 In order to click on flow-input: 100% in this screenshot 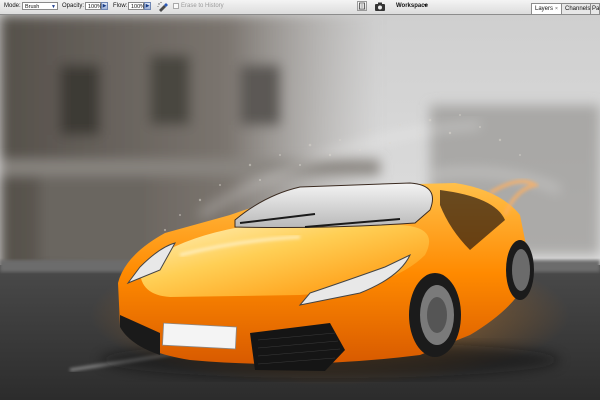, I will do `click(137, 6)`.